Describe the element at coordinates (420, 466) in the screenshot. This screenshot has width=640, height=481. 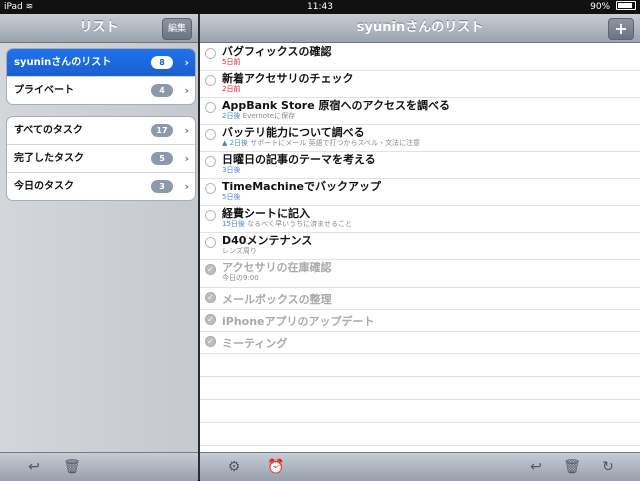
I see `right-toolbar: ⚙ ⏰ ↩ 🗑 ↻` at that location.